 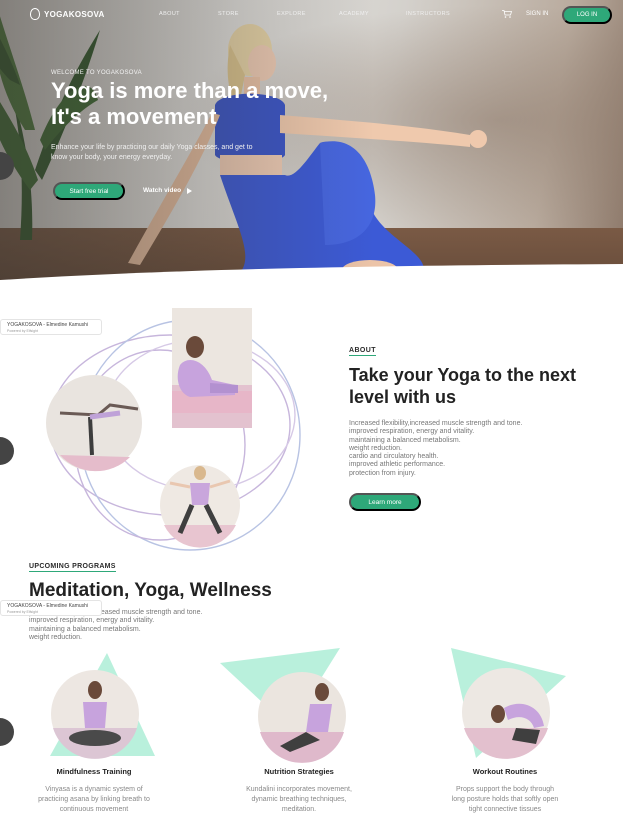 What do you see at coordinates (394, 457) in the screenshot?
I see `benefit-item: cardio and circulatory health.` at bounding box center [394, 457].